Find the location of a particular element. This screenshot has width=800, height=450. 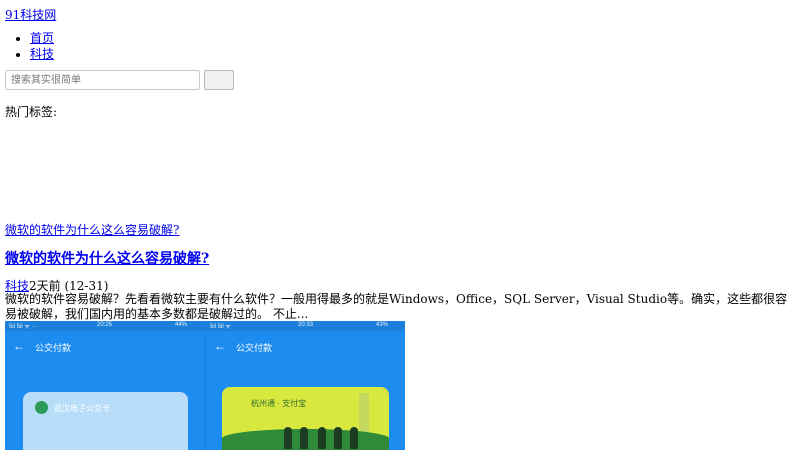

search-input is located at coordinates (102, 80).